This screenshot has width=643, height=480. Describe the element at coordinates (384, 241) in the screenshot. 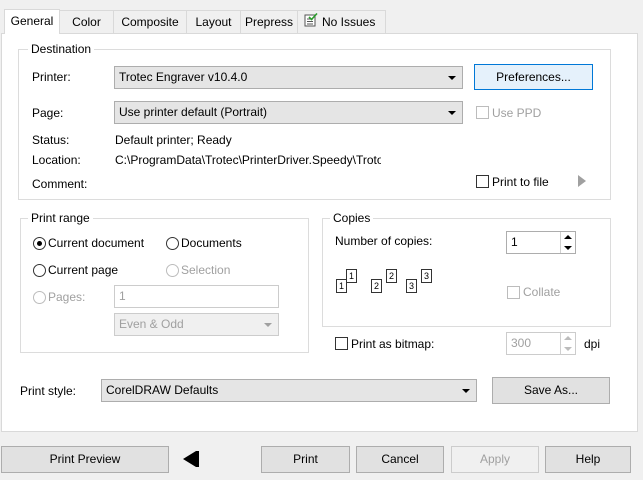

I see `number-of-copies-label: Number of copies:` at that location.